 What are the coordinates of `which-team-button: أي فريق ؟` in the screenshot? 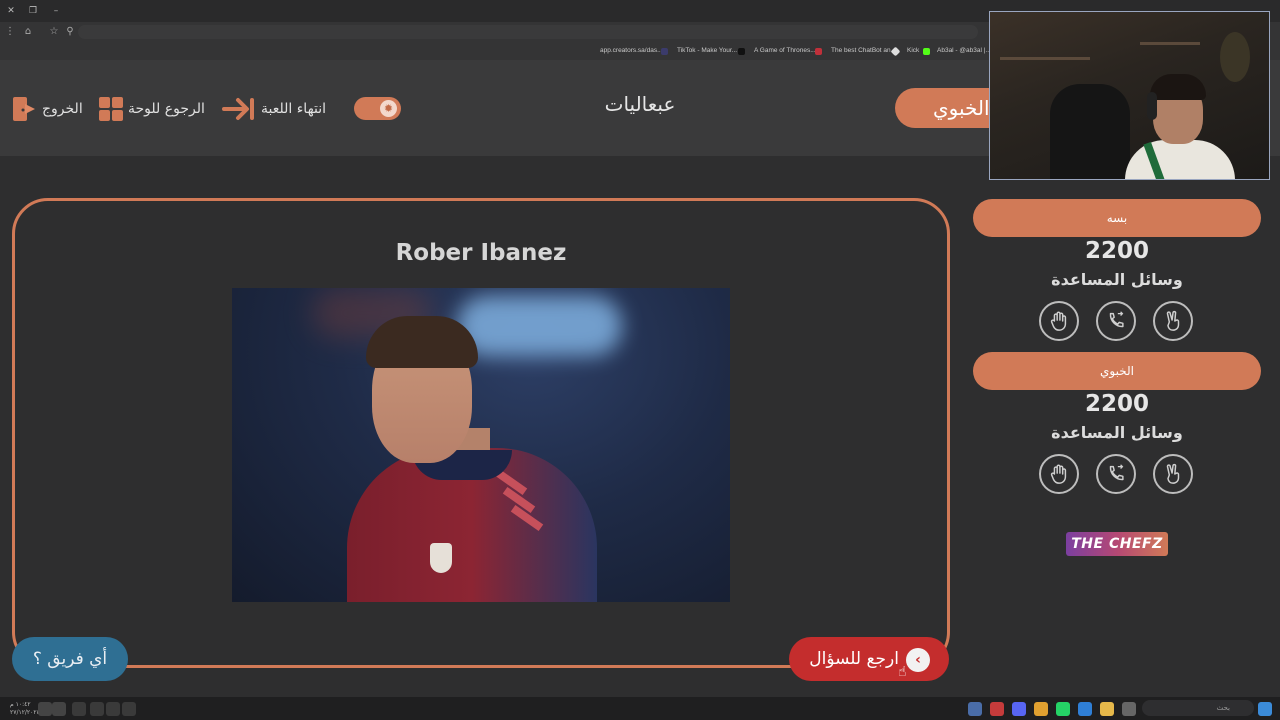 It's located at (70, 659).